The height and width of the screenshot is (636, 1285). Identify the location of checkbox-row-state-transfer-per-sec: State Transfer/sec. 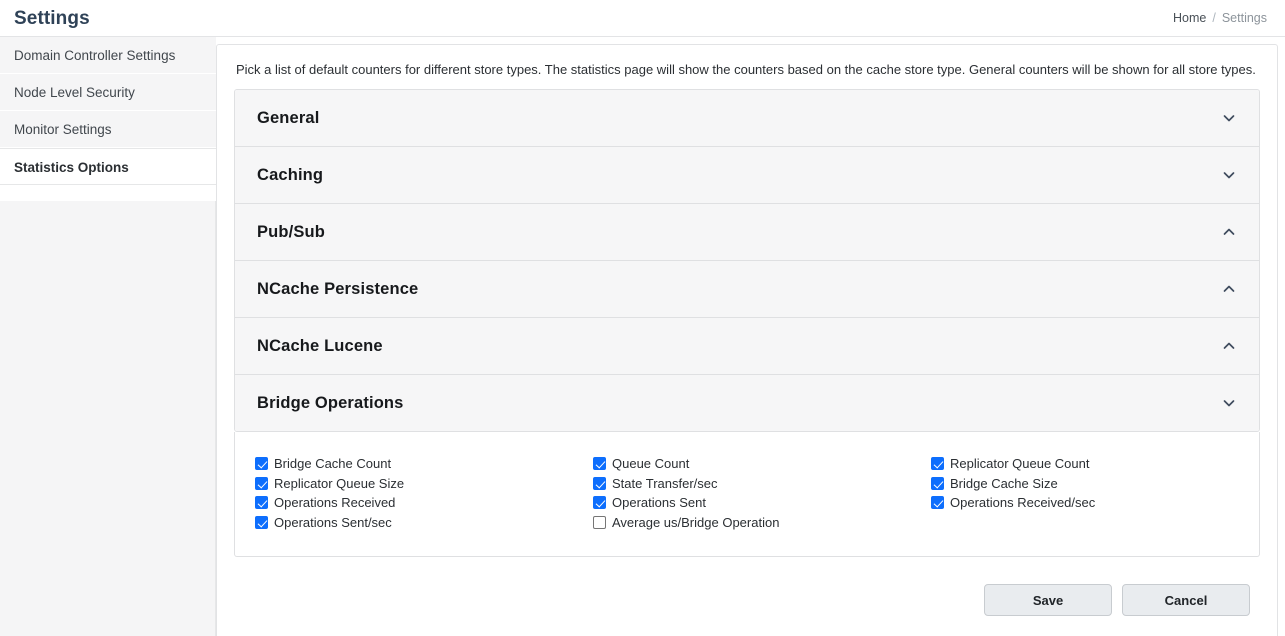
(762, 484).